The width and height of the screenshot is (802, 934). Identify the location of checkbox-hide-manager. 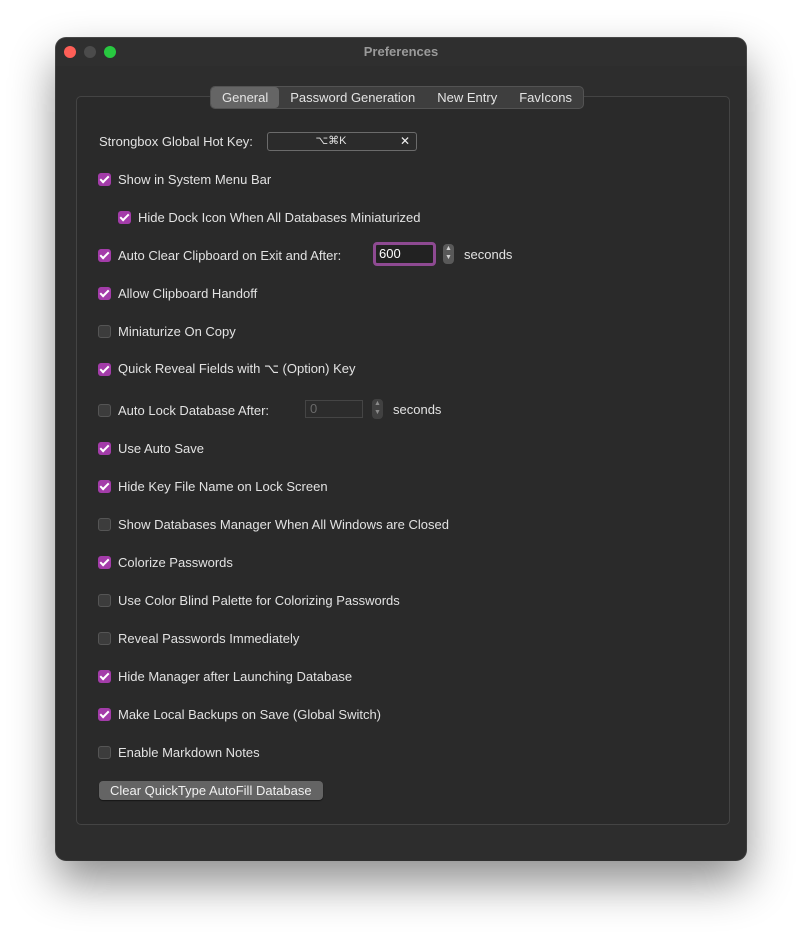
(104, 676).